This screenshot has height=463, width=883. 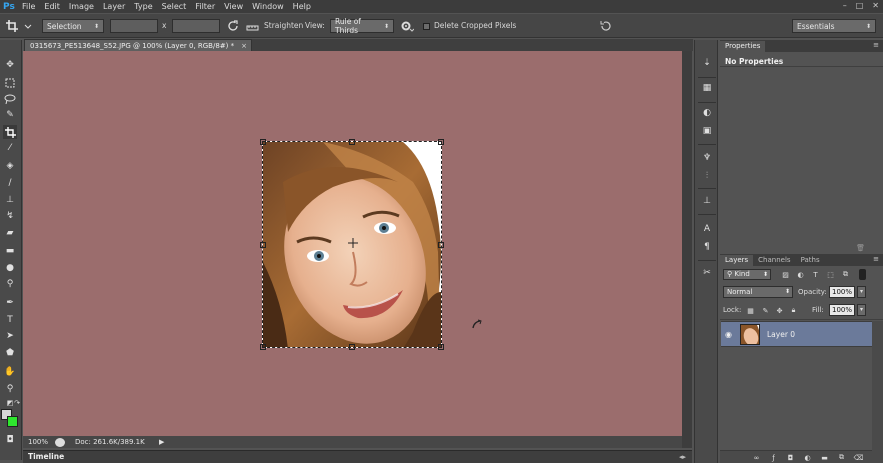 What do you see at coordinates (774, 260) in the screenshot?
I see `tab-channels: Channels` at bounding box center [774, 260].